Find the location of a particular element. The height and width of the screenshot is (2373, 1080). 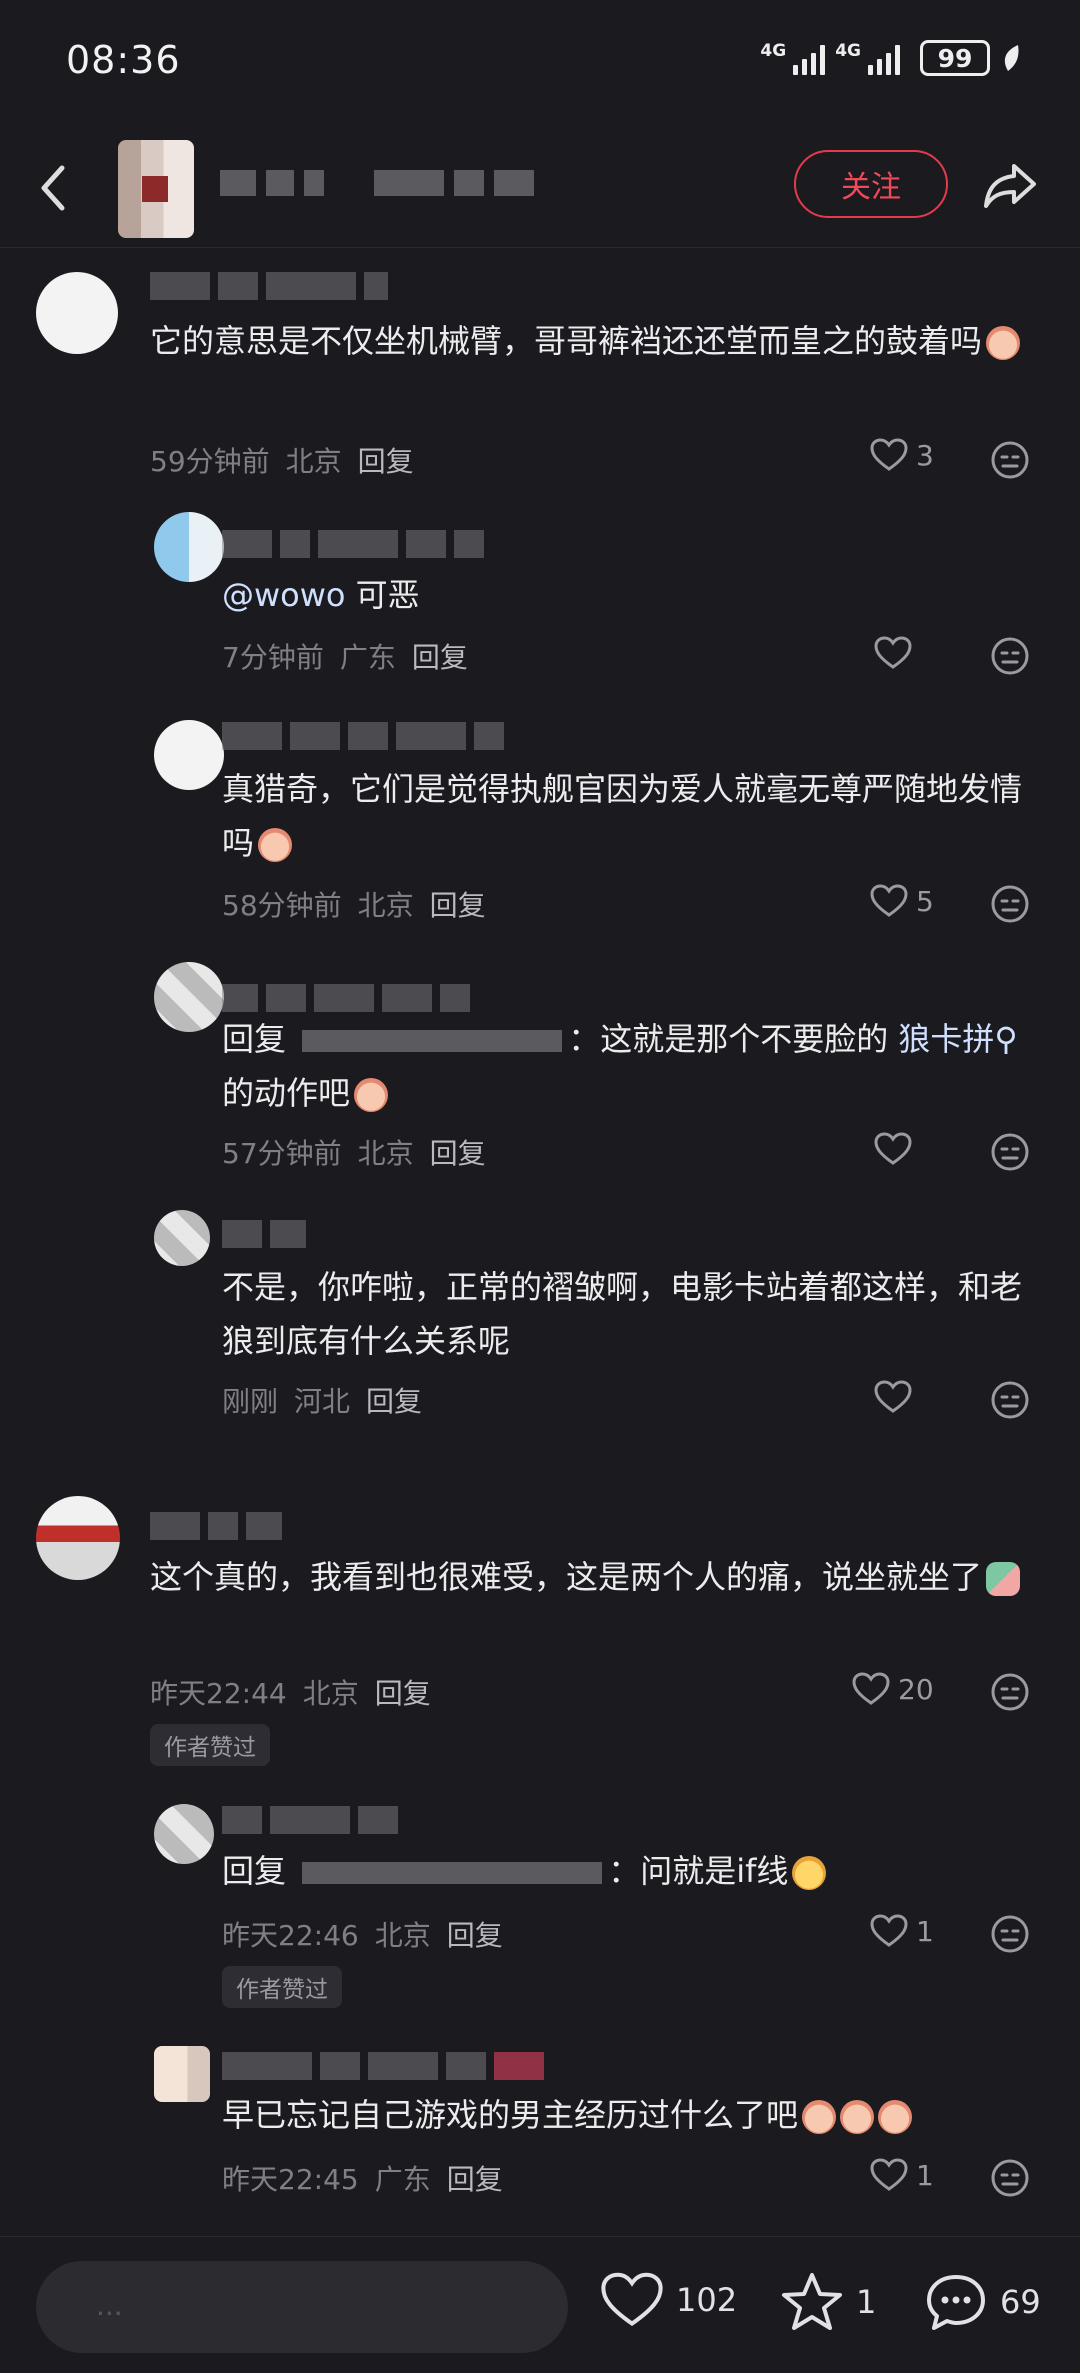

like-count: 3 is located at coordinates (925, 455).